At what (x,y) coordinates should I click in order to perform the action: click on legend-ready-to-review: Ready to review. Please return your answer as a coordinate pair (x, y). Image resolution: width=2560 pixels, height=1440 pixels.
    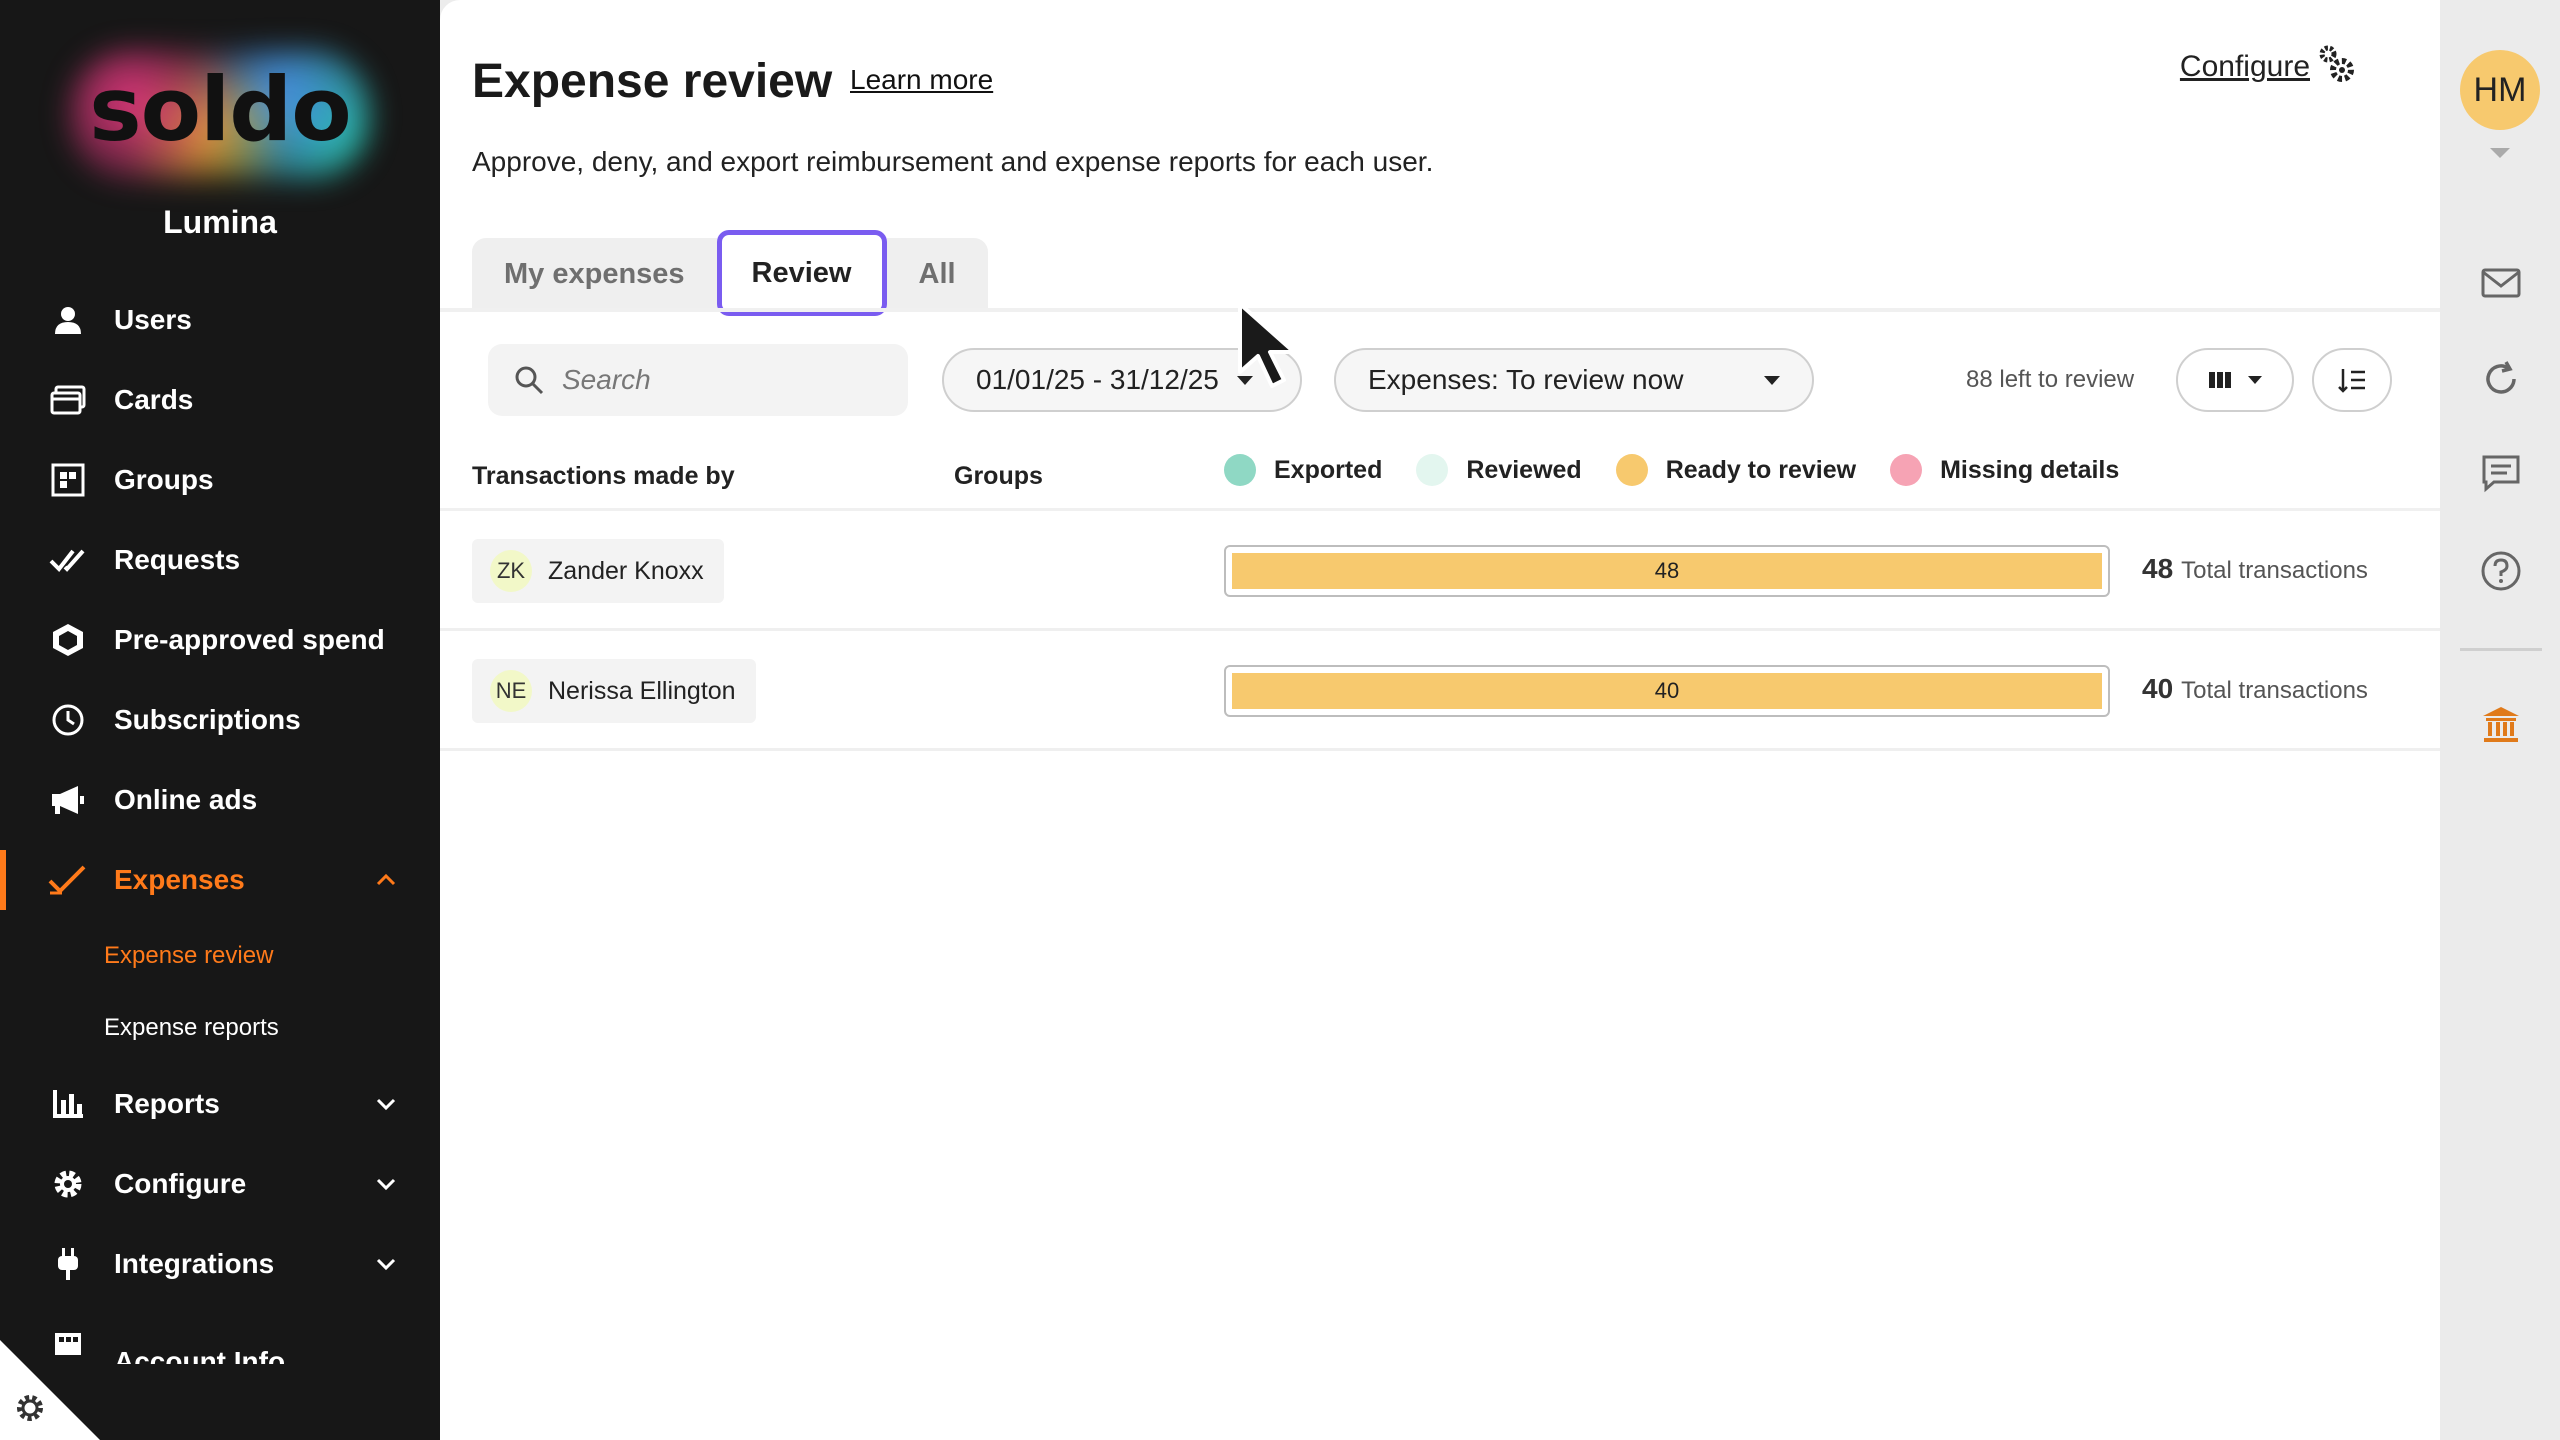
    Looking at the image, I should click on (1736, 470).